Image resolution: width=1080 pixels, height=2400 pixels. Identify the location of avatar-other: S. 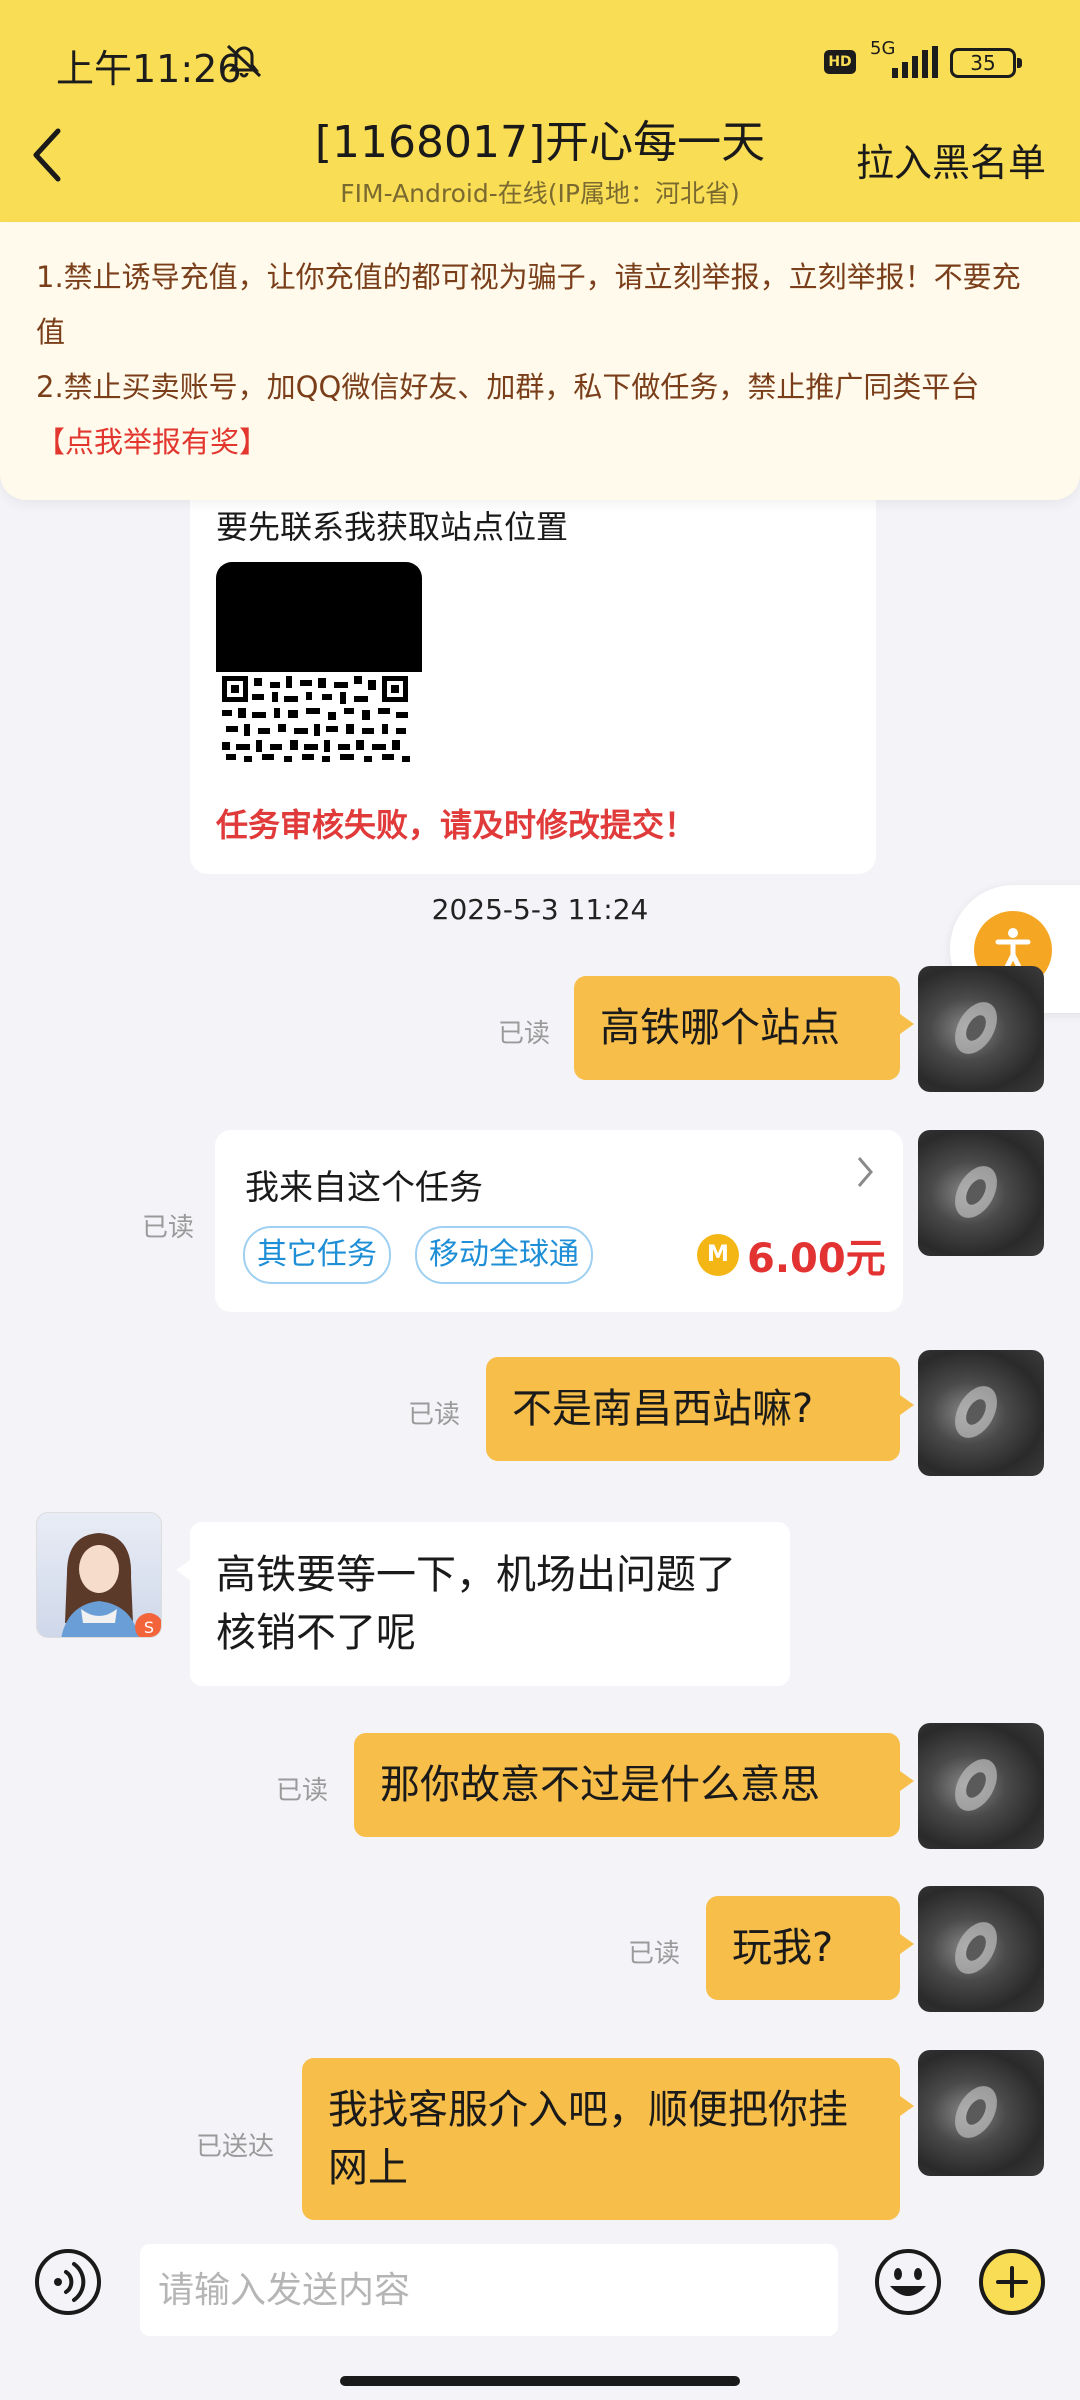
(99, 1575).